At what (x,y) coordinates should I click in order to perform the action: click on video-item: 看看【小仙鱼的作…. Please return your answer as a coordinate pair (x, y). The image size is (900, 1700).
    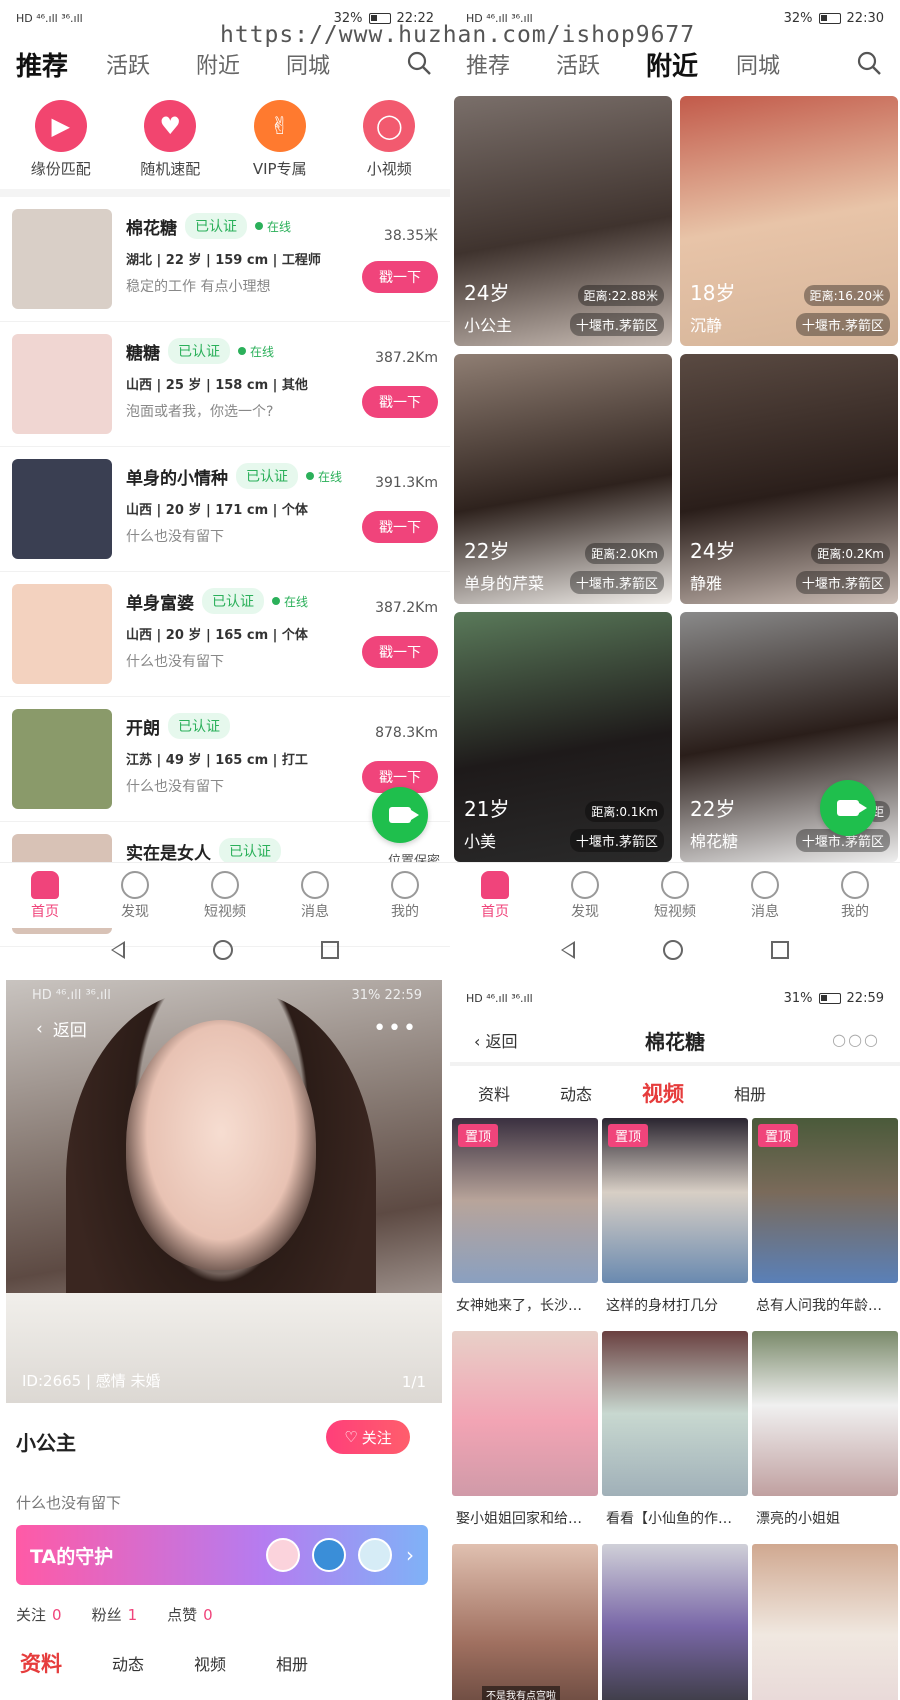
    Looking at the image, I should click on (675, 1434).